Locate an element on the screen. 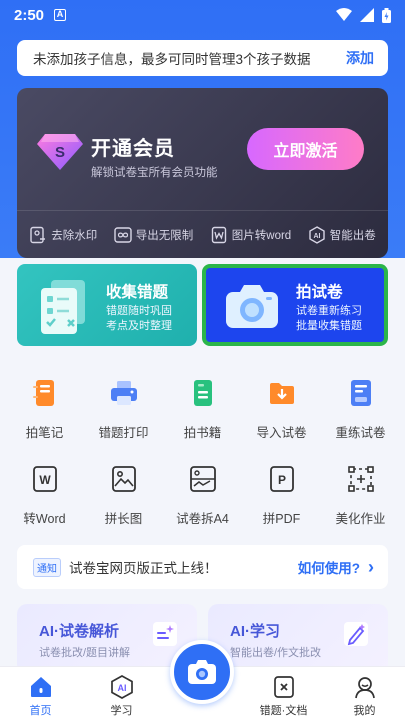 This screenshot has width=405, height=720. shoot-card-subtitle: 试卷重新练习 批量收集错题 is located at coordinates (329, 319).